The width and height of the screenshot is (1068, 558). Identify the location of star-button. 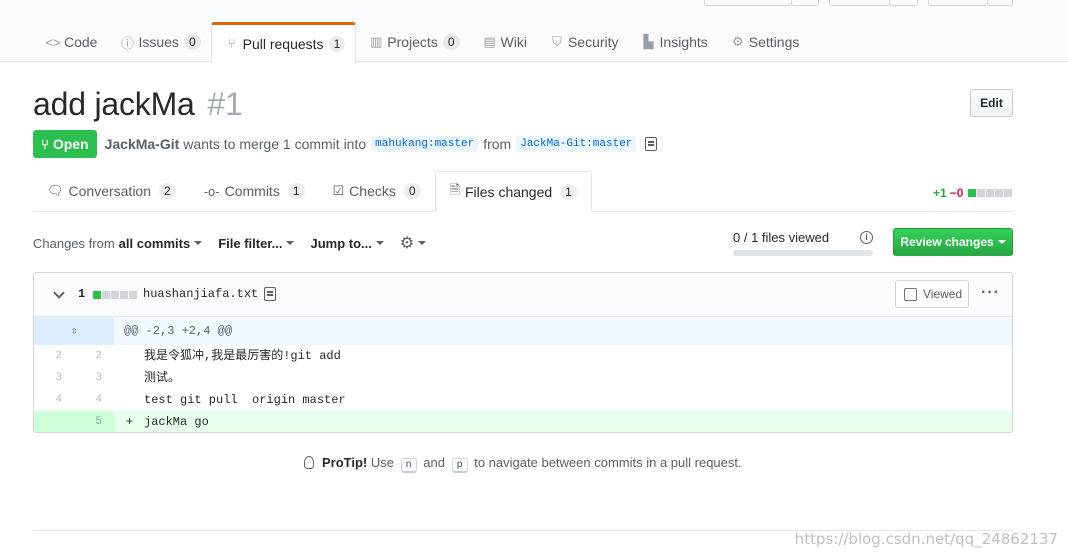
(859, 3).